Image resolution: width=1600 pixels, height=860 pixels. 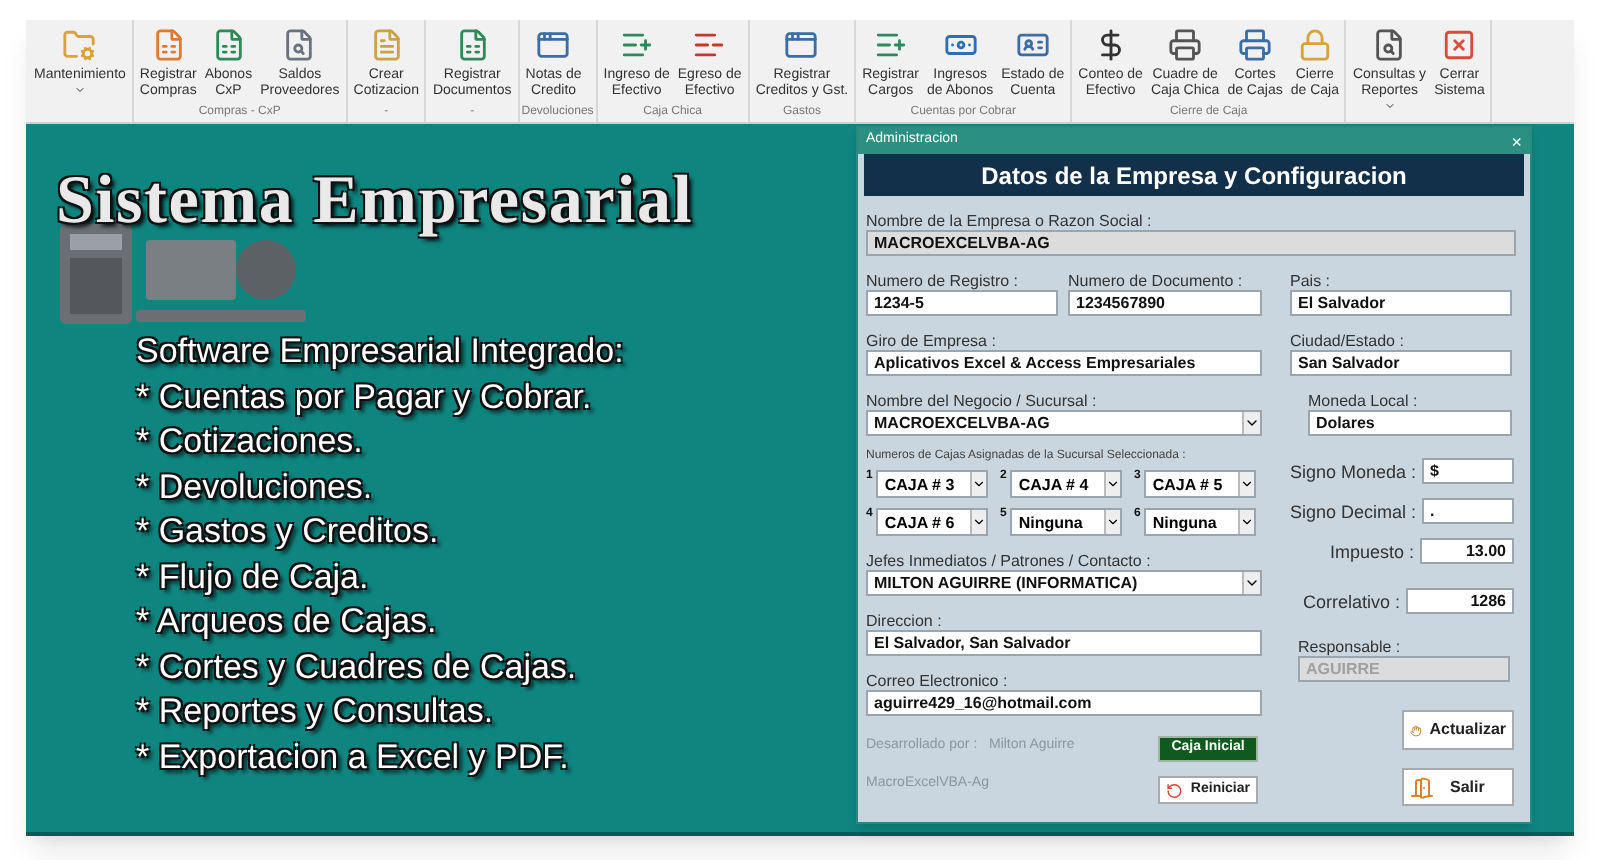 I want to click on app-title: Sistema Empresarial, so click(x=375, y=202).